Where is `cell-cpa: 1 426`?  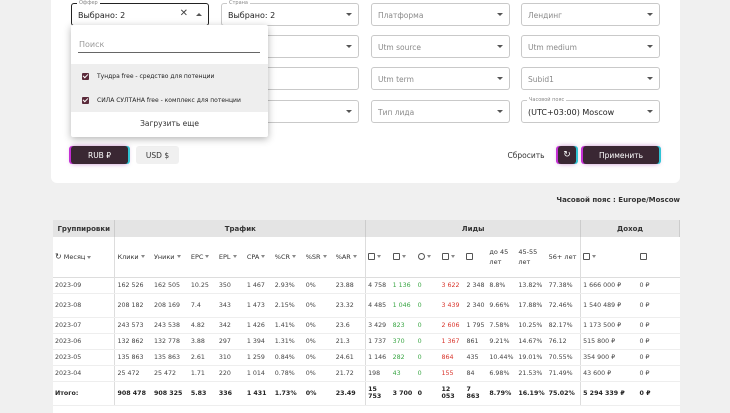 cell-cpa: 1 426 is located at coordinates (258, 325).